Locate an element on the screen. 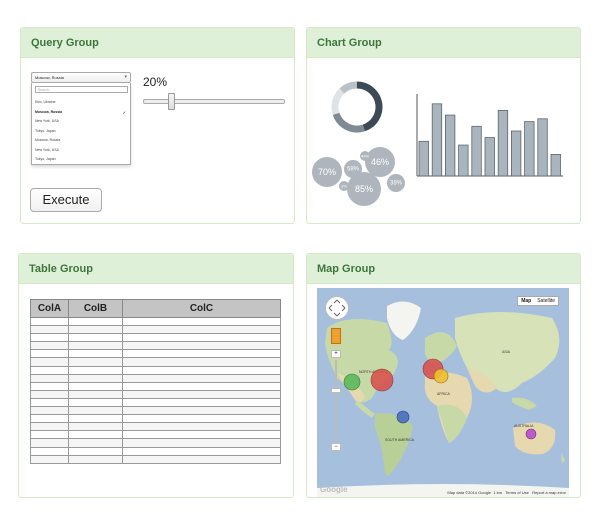  zoom-slider-track is located at coordinates (336, 400).